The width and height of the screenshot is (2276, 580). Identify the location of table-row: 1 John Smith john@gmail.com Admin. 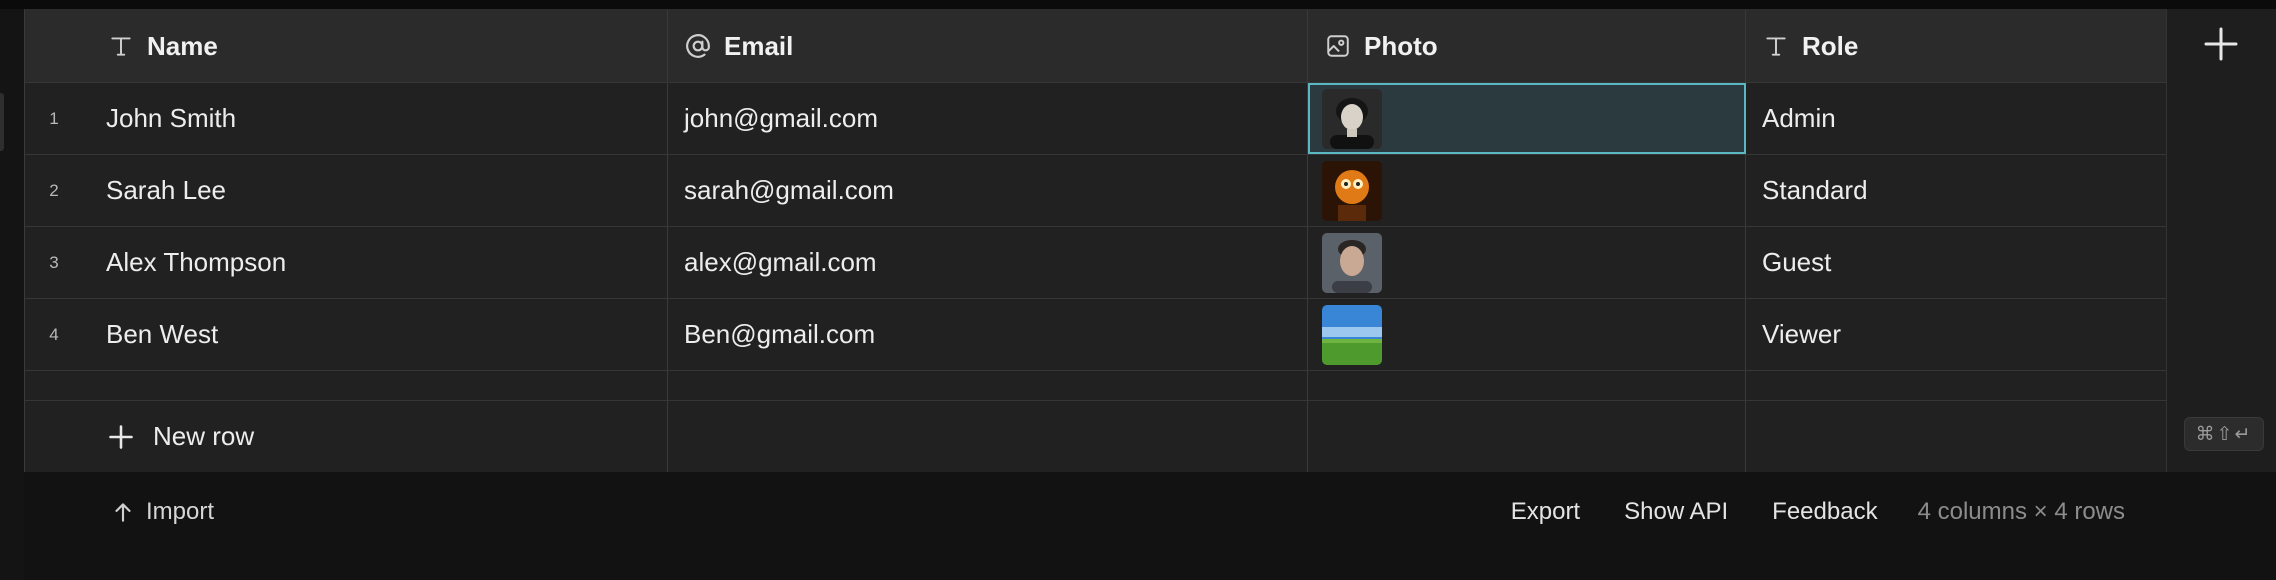
(1096, 119).